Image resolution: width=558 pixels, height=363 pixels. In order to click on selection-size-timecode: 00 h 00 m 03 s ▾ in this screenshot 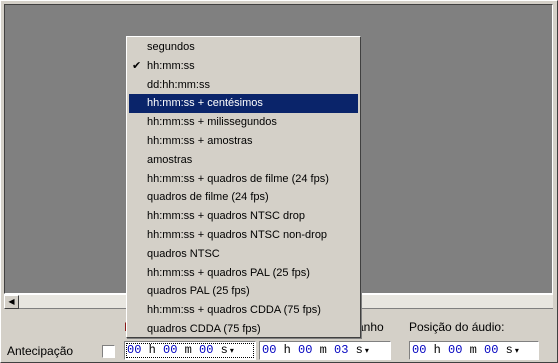, I will do `click(325, 350)`.